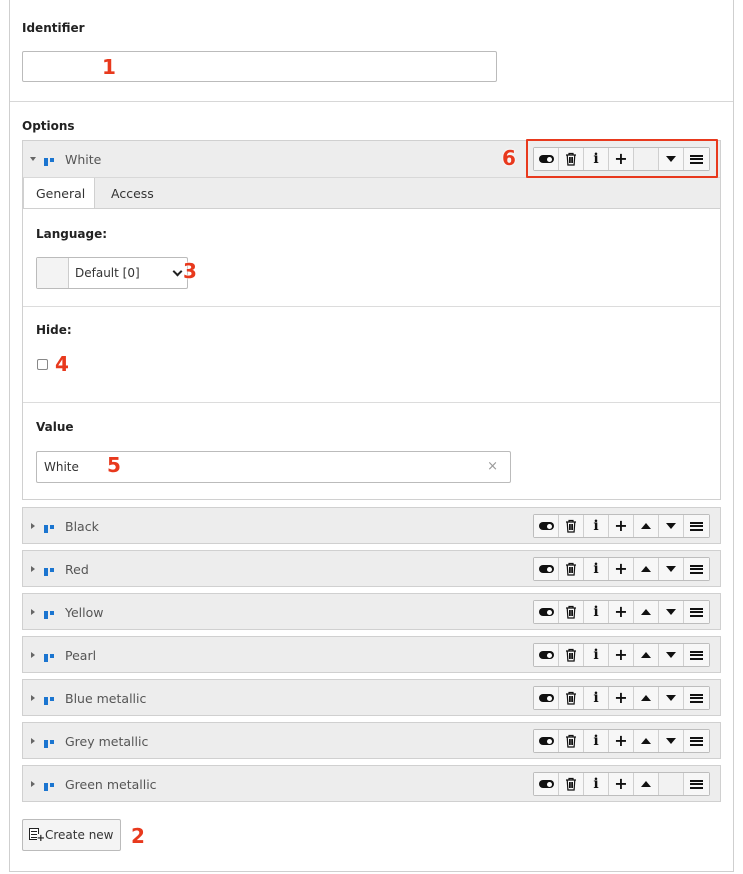  Describe the element at coordinates (132, 194) in the screenshot. I see `tab-access: Access` at that location.